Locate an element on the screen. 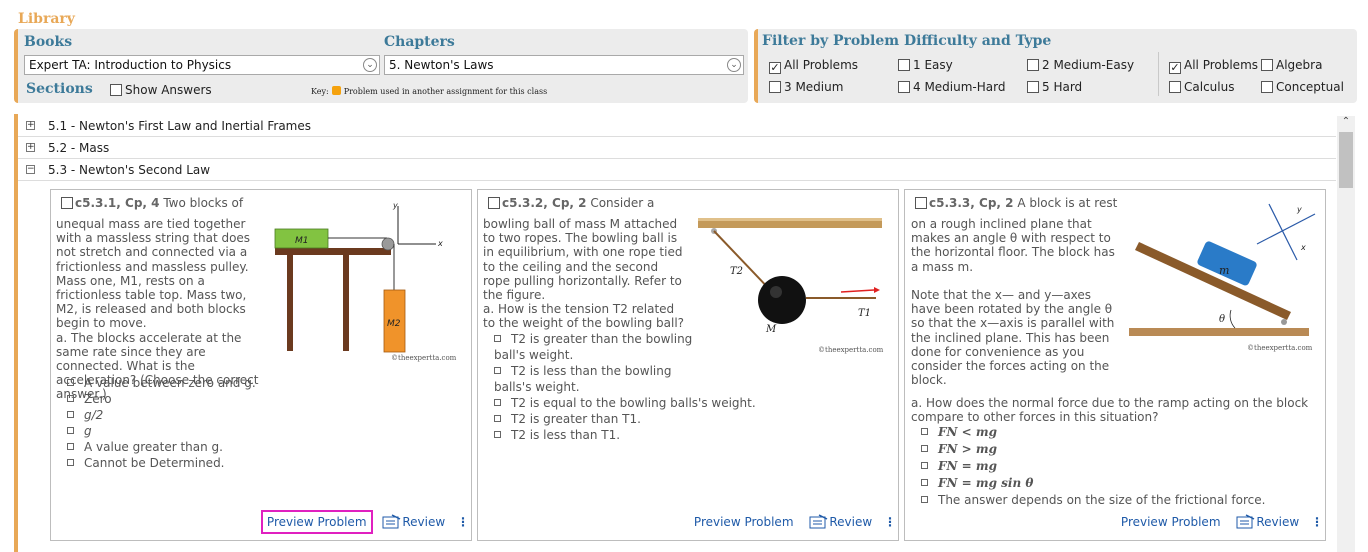 This screenshot has width=1368, height=552. figure-m1-label: M1 is located at coordinates (302, 241).